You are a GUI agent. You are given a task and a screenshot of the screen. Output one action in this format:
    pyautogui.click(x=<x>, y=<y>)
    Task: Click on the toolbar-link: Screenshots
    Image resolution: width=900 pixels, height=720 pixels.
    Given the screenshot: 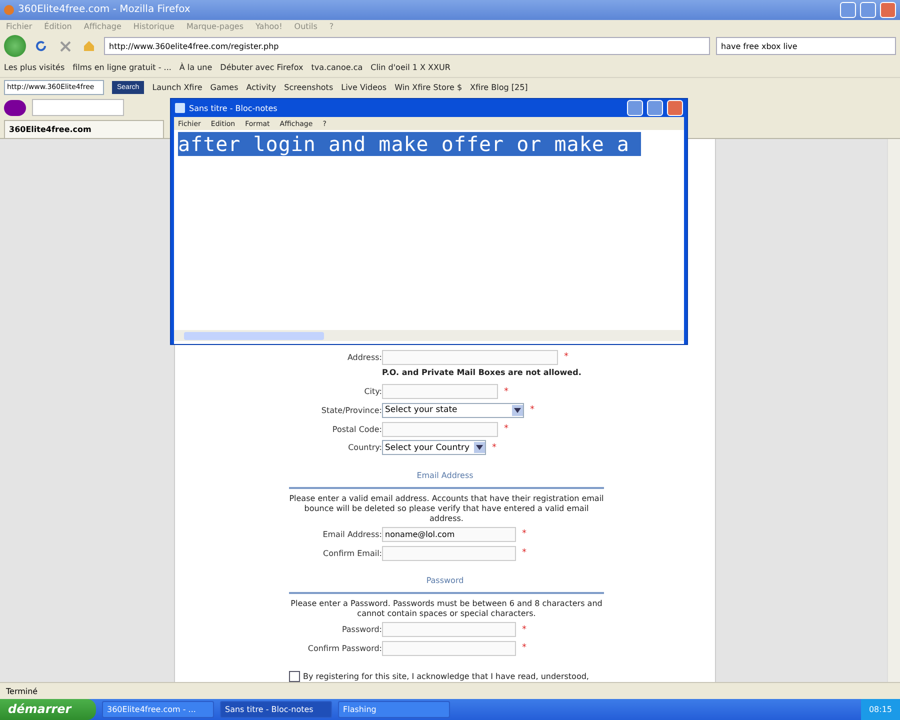 What is the action you would take?
    pyautogui.click(x=309, y=87)
    